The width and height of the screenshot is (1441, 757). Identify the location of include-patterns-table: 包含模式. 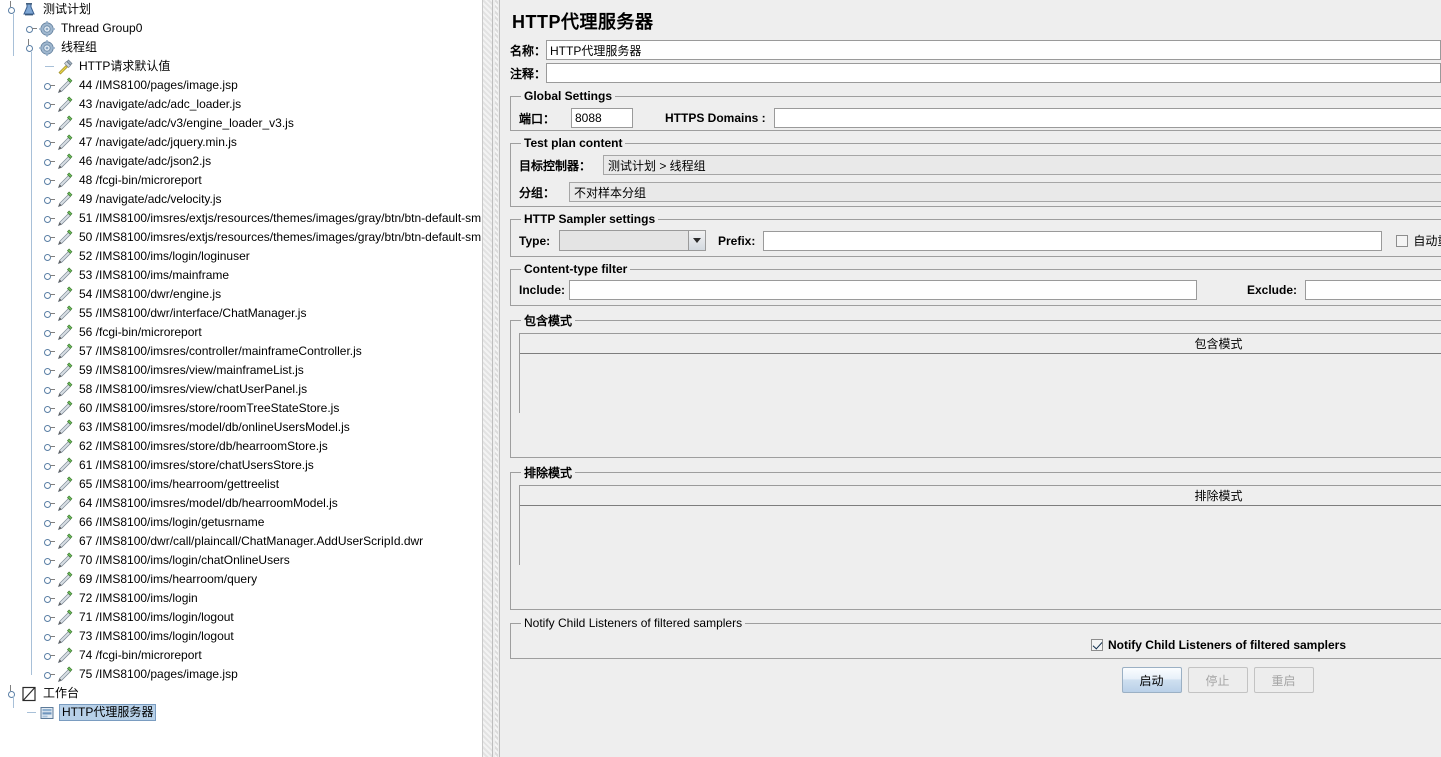
(980, 373).